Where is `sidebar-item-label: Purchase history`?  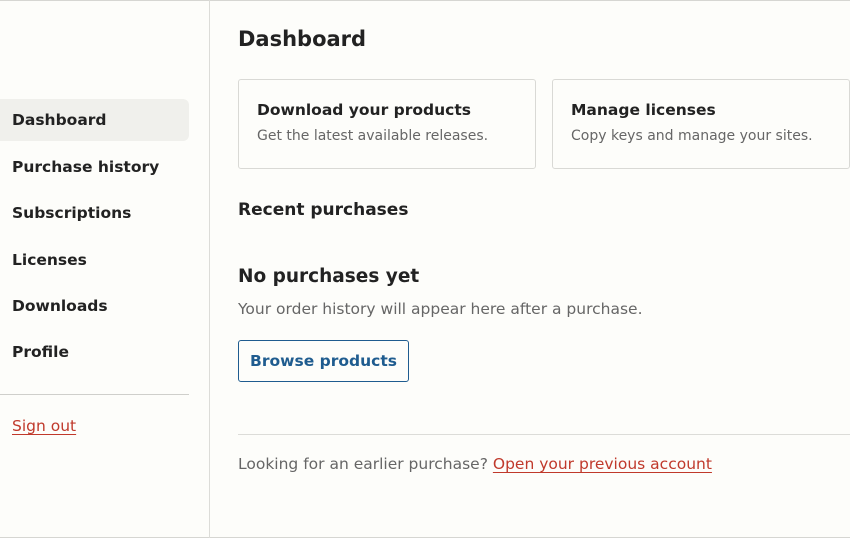
sidebar-item-label: Purchase history is located at coordinates (86, 167).